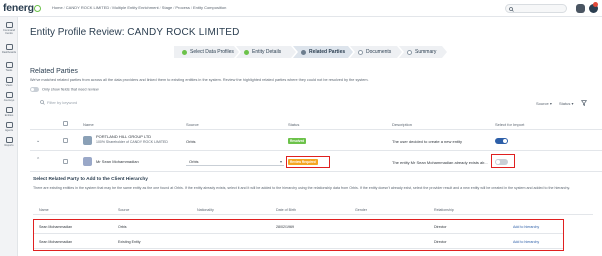  I want to click on nav-journeys: Journeys, so click(9, 97).